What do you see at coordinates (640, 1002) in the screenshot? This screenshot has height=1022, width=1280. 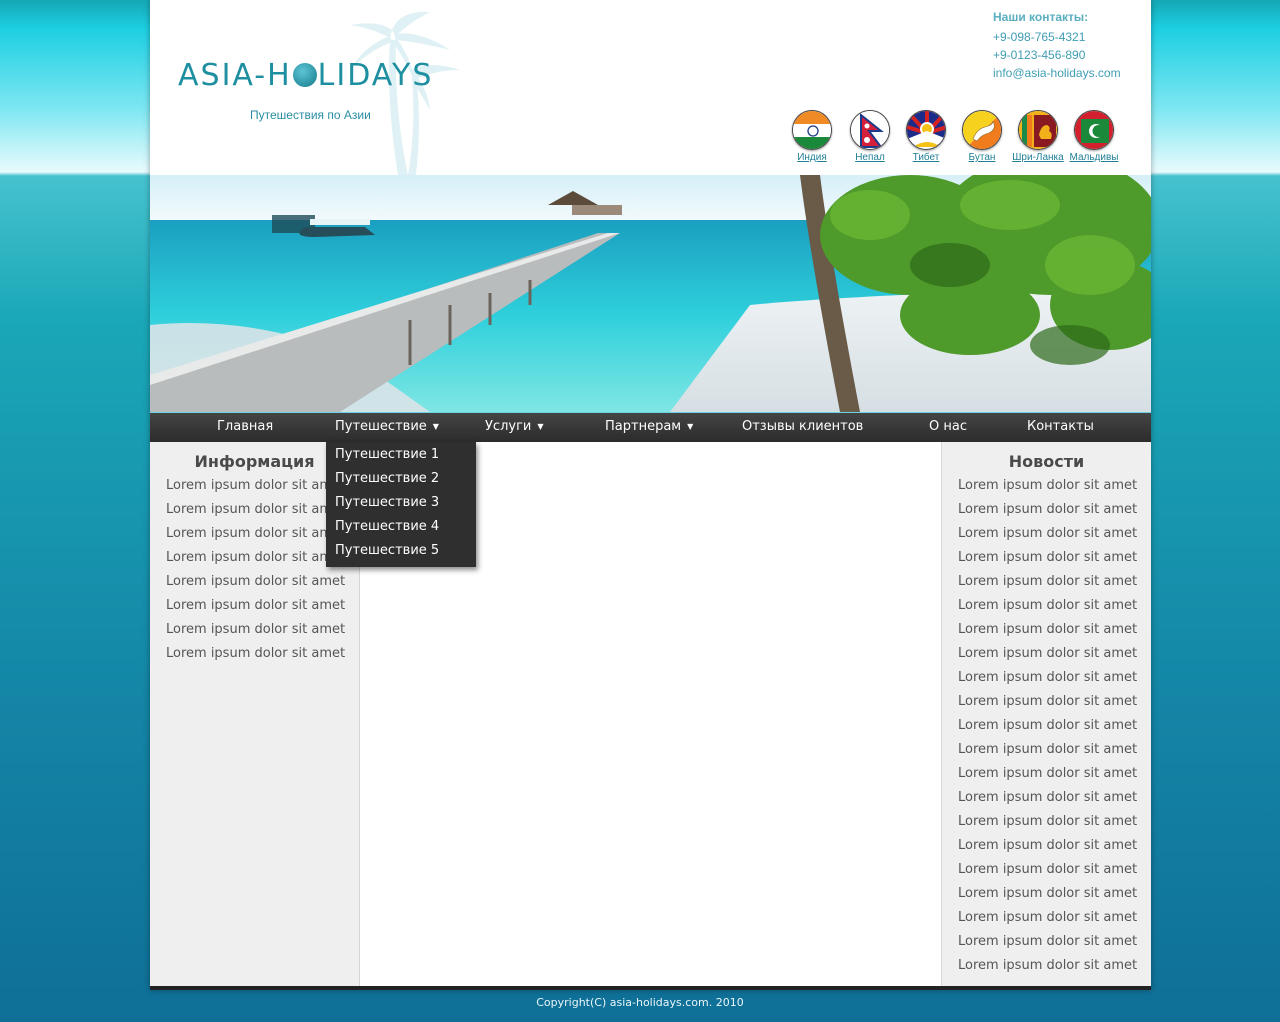 I see `footer-copyright: Copyright(C) asia-holidays.com. 2010` at bounding box center [640, 1002].